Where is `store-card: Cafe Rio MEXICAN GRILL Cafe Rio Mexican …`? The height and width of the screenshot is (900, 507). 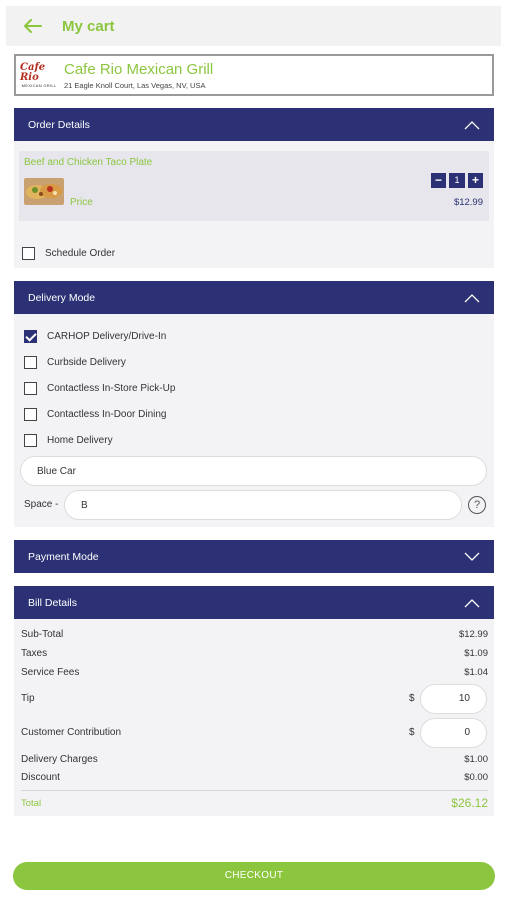 store-card: Cafe Rio MEXICAN GRILL Cafe Rio Mexican … is located at coordinates (254, 75).